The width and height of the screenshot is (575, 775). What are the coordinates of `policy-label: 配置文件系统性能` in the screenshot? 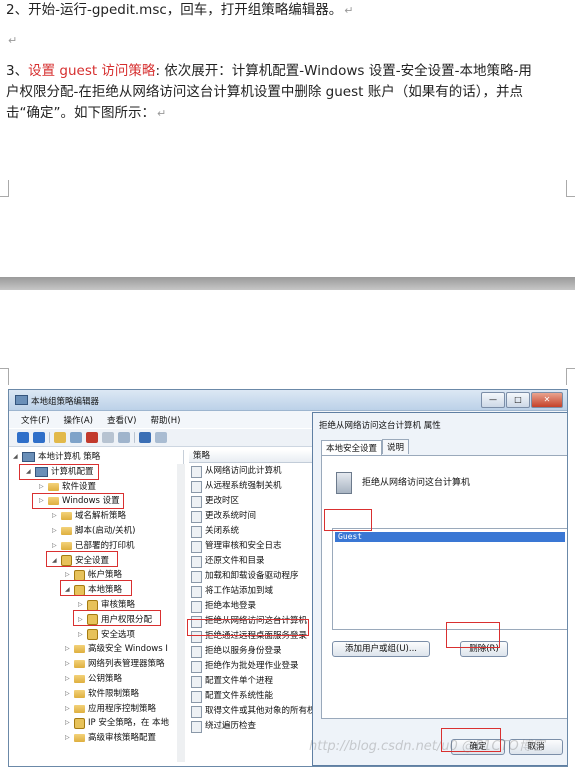 It's located at (239, 696).